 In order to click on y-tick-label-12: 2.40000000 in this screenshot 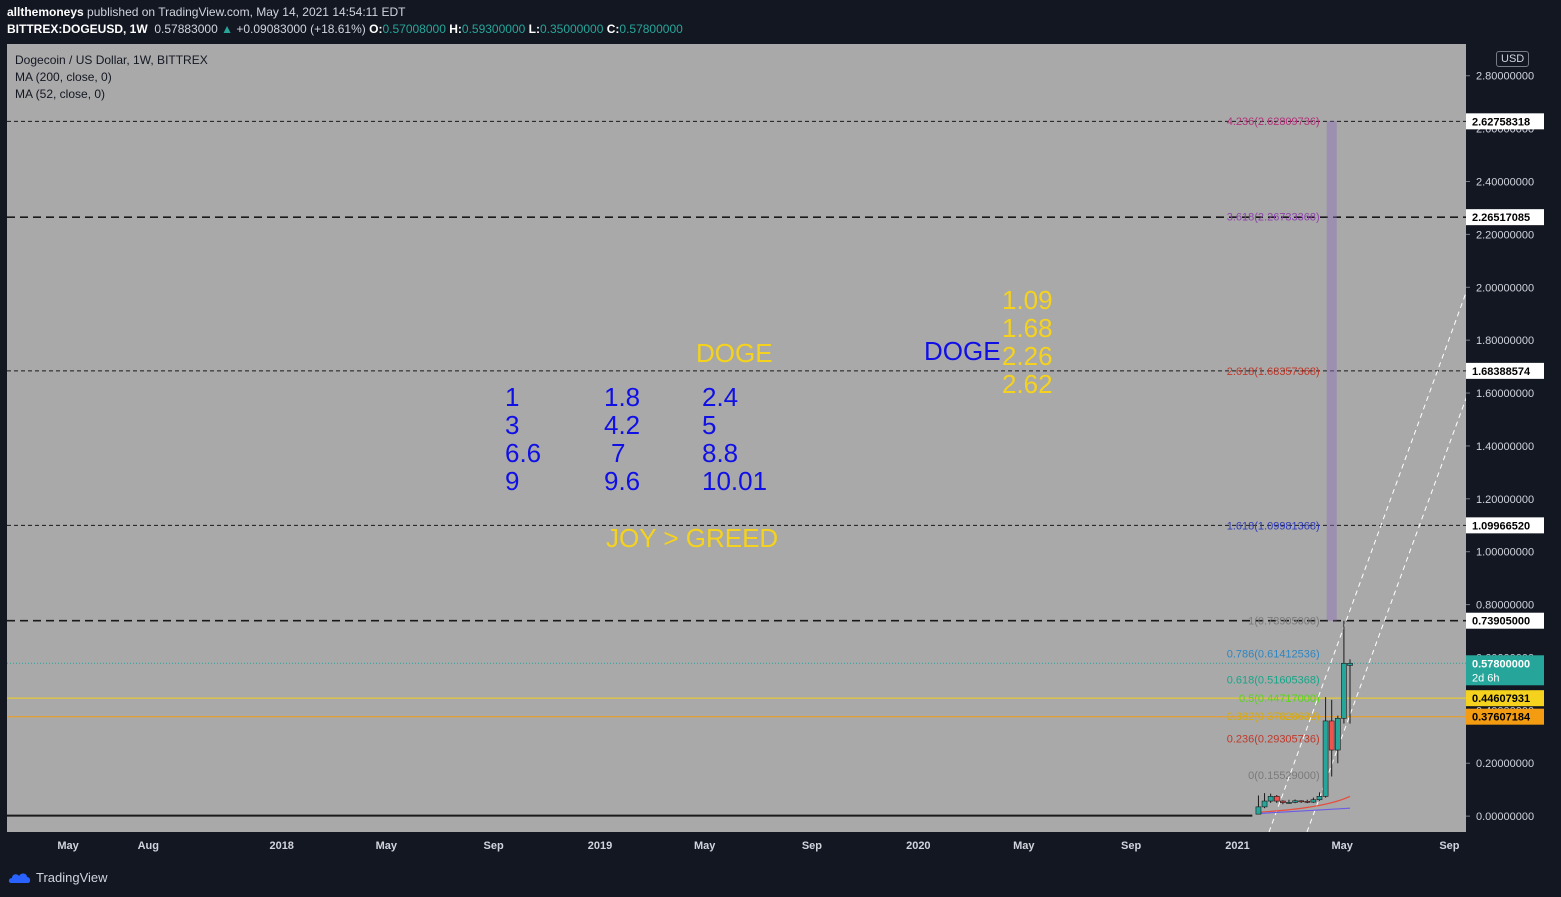, I will do `click(1505, 183)`.